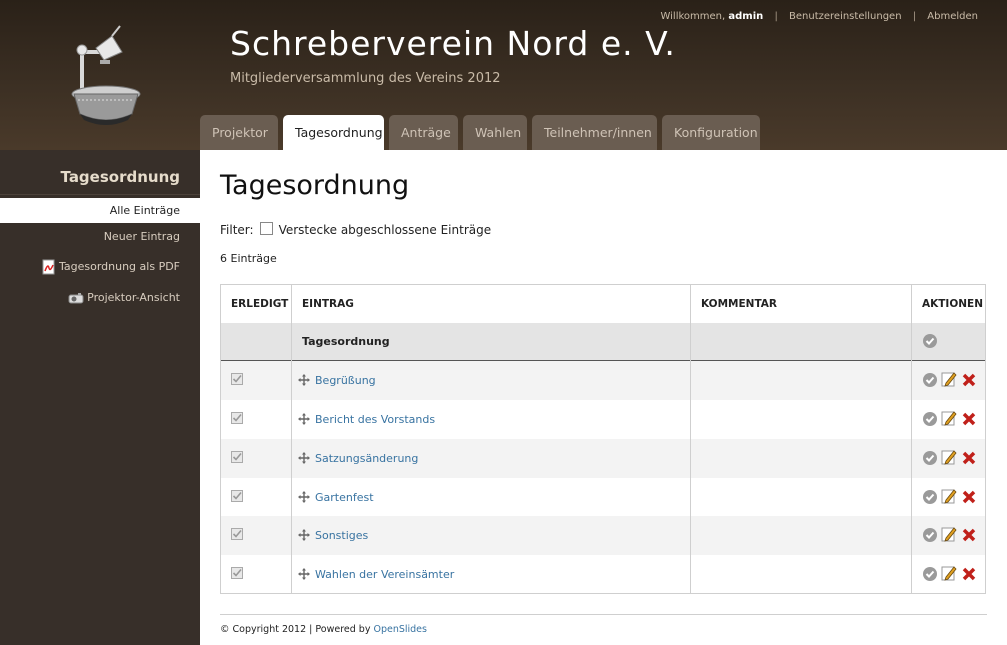  What do you see at coordinates (603, 419) in the screenshot?
I see `table-row: Bericht des Vorstands` at bounding box center [603, 419].